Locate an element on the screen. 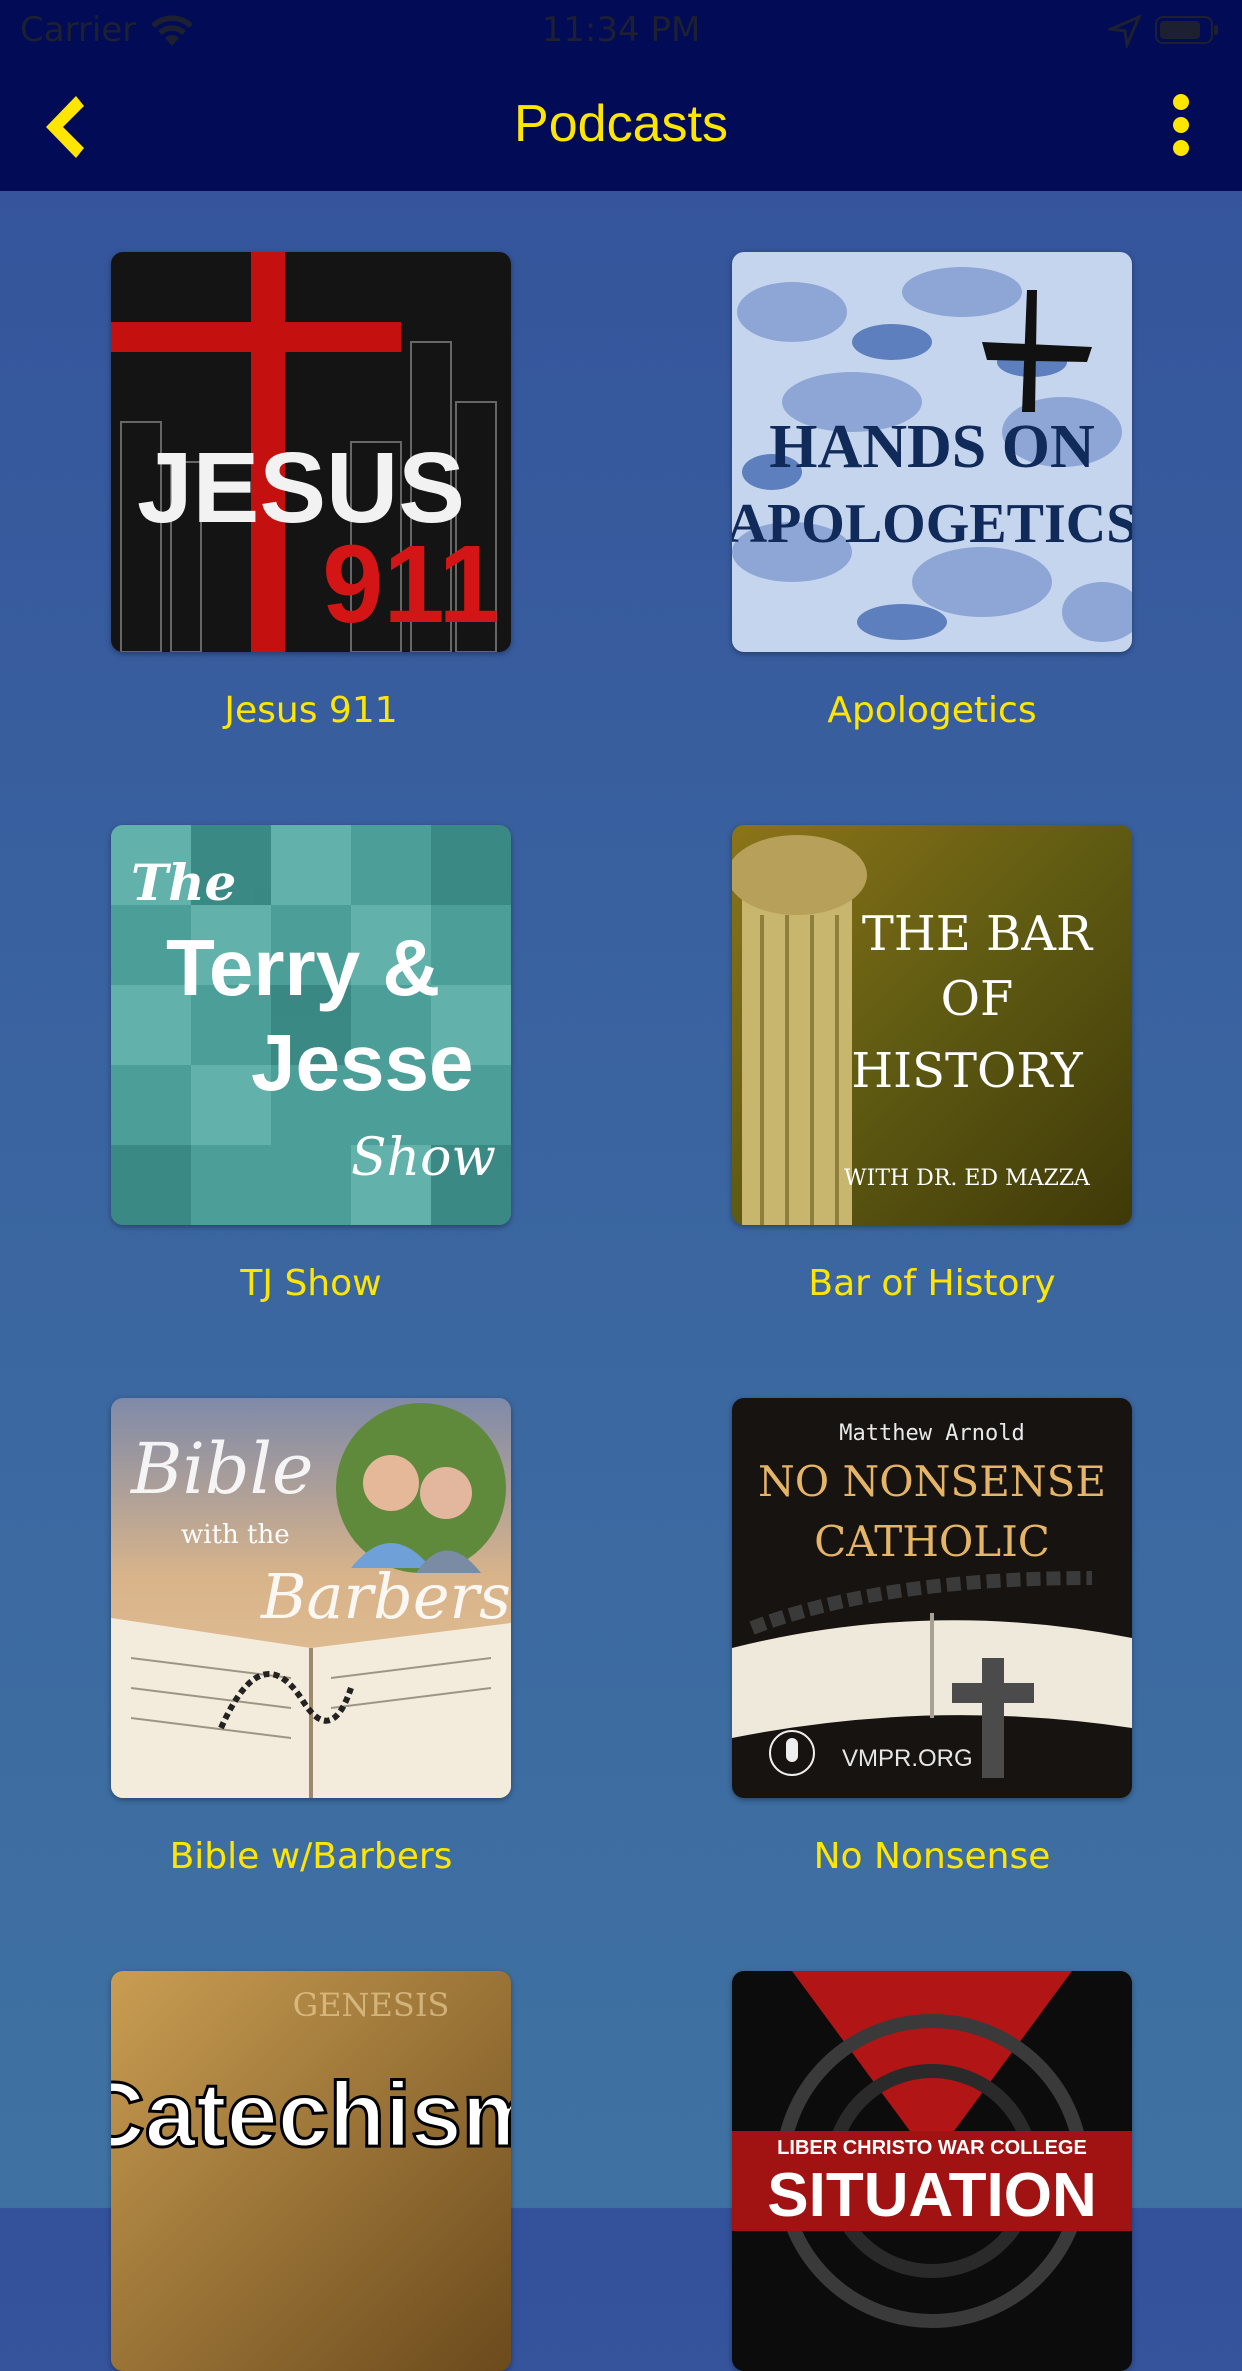 This screenshot has height=2371, width=1242. top-bar: Carrier 11:34 PM Podcasts is located at coordinates (621, 95).